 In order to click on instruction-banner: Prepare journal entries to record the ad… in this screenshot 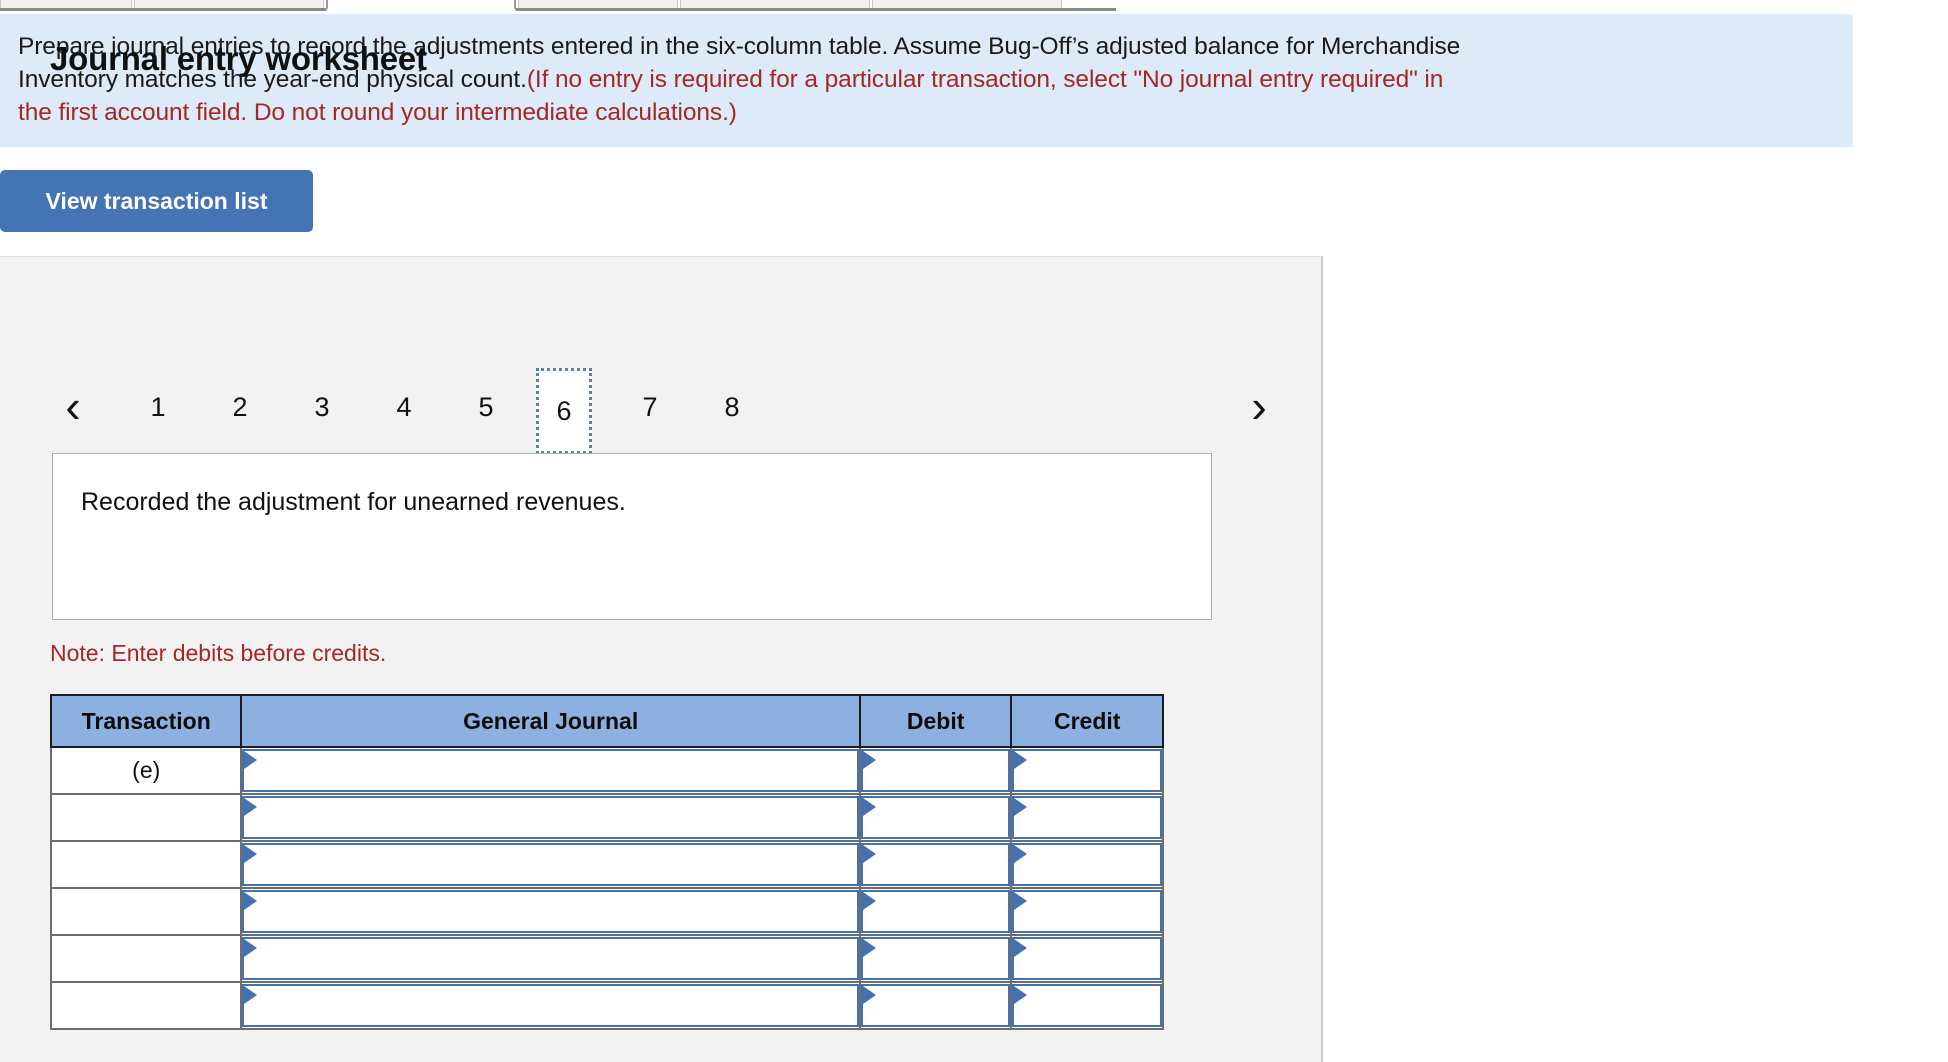, I will do `click(926, 80)`.